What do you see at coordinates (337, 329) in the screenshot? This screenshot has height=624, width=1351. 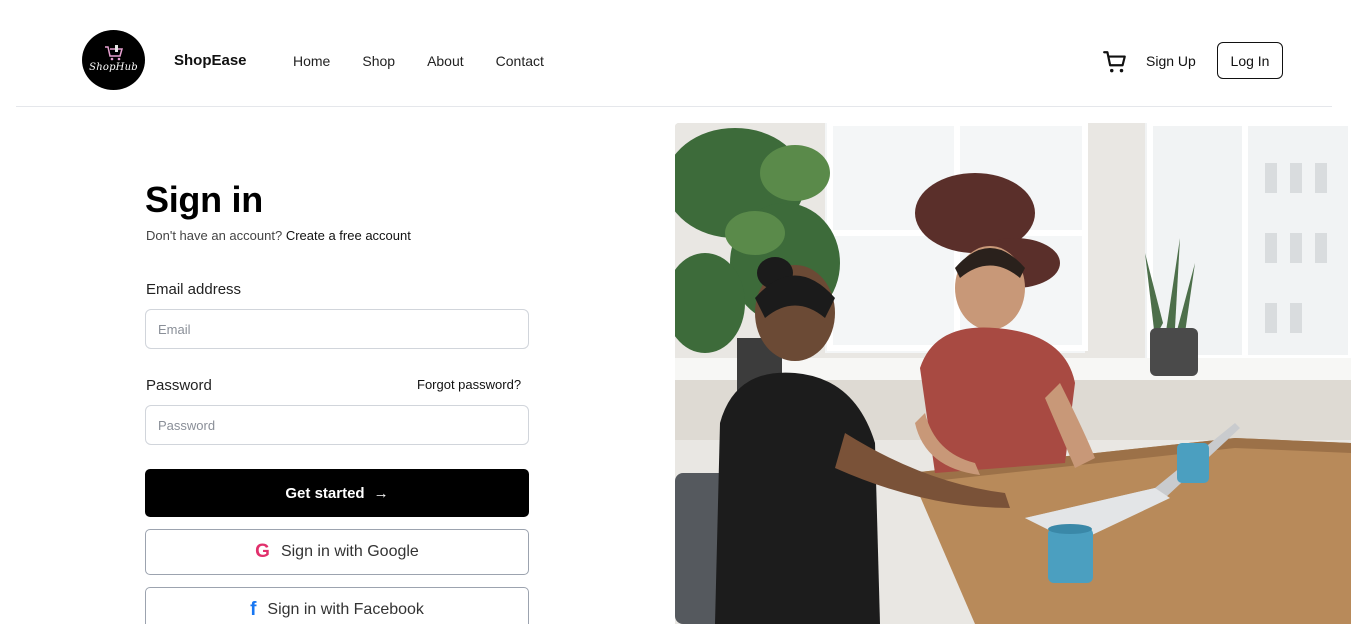 I see `email-field` at bounding box center [337, 329].